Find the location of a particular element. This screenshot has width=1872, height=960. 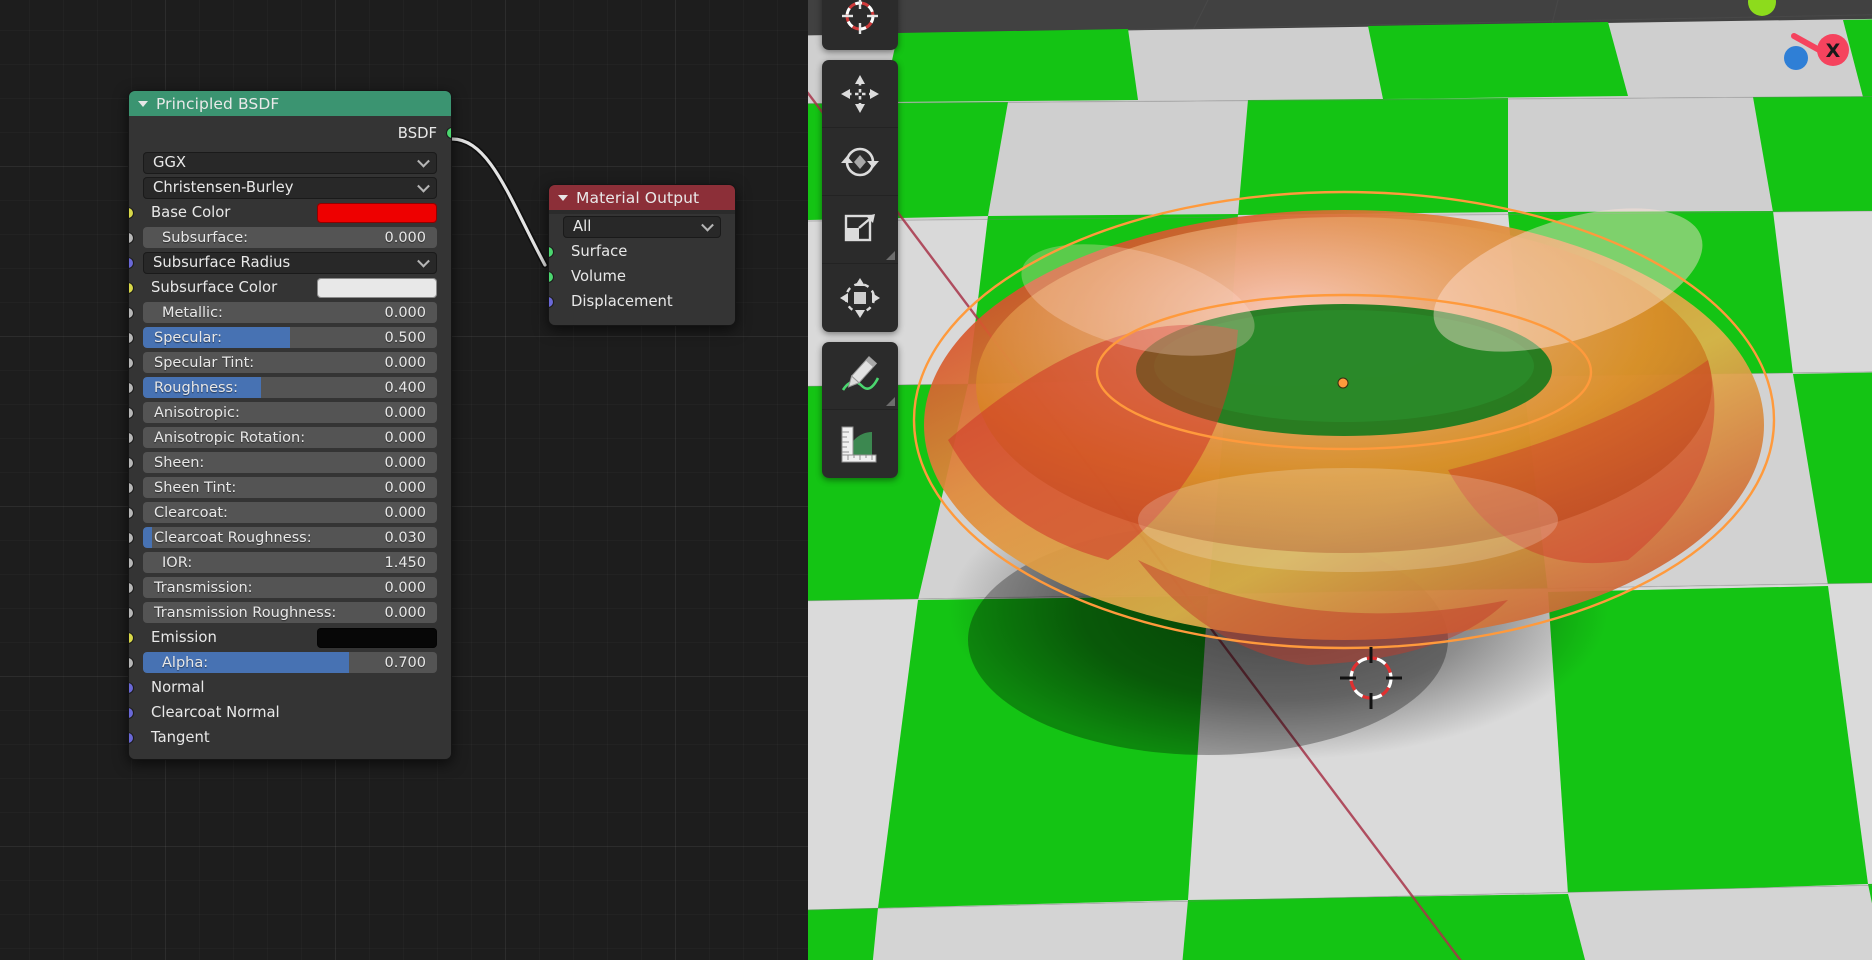

input-row: IOR: 1.450 is located at coordinates (290, 562).